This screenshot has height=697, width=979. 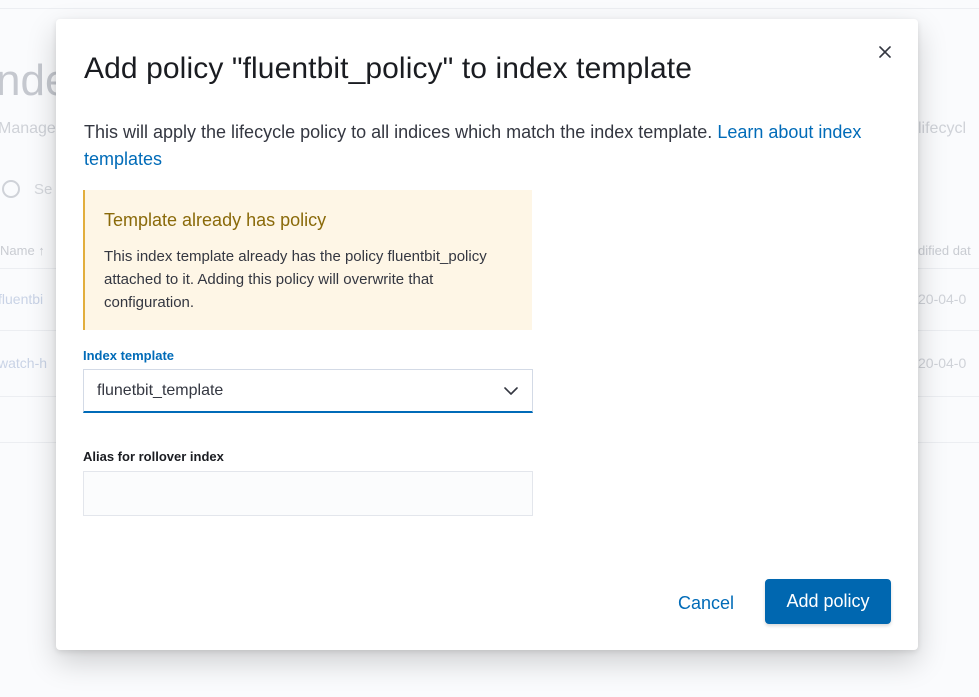 What do you see at coordinates (308, 391) in the screenshot?
I see `index-template-select: flunetbit_template` at bounding box center [308, 391].